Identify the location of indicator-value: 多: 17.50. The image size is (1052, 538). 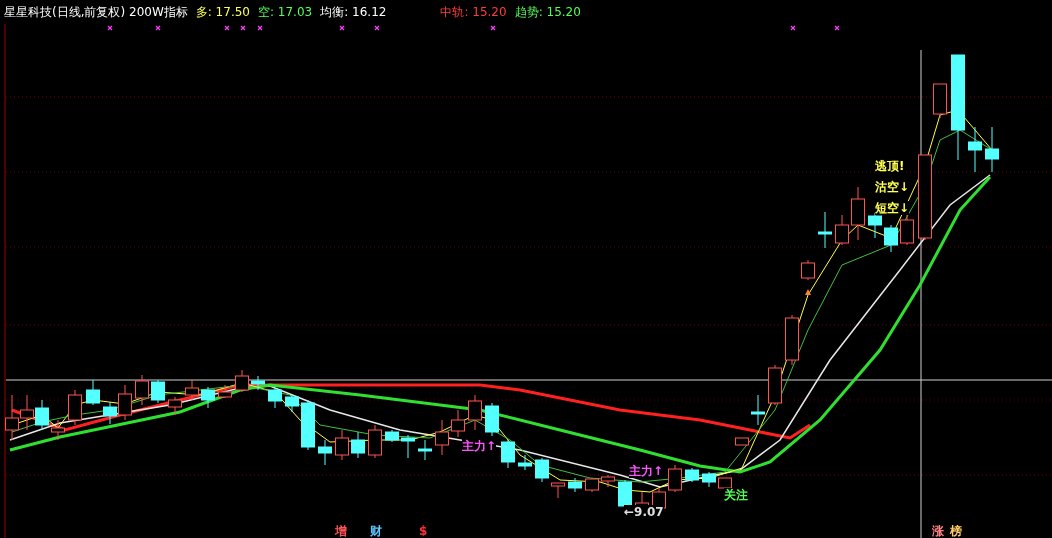
(222, 12).